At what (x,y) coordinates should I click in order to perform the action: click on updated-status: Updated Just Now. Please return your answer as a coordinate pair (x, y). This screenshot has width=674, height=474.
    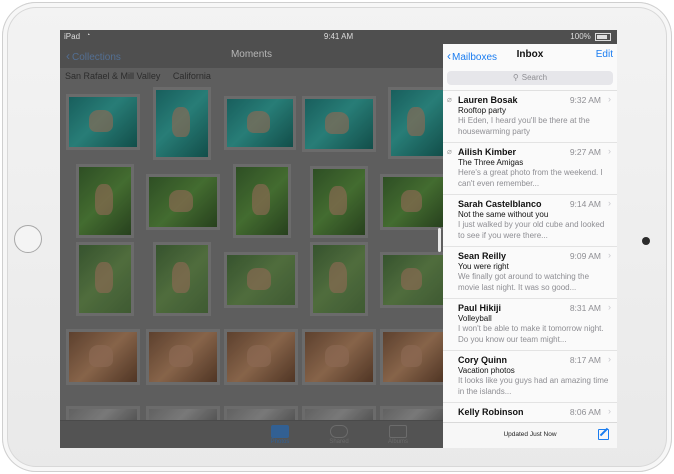
    Looking at the image, I should click on (530, 434).